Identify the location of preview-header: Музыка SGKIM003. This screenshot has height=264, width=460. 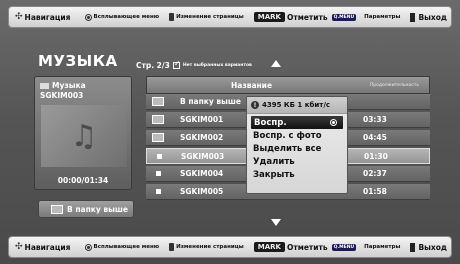
(83, 91).